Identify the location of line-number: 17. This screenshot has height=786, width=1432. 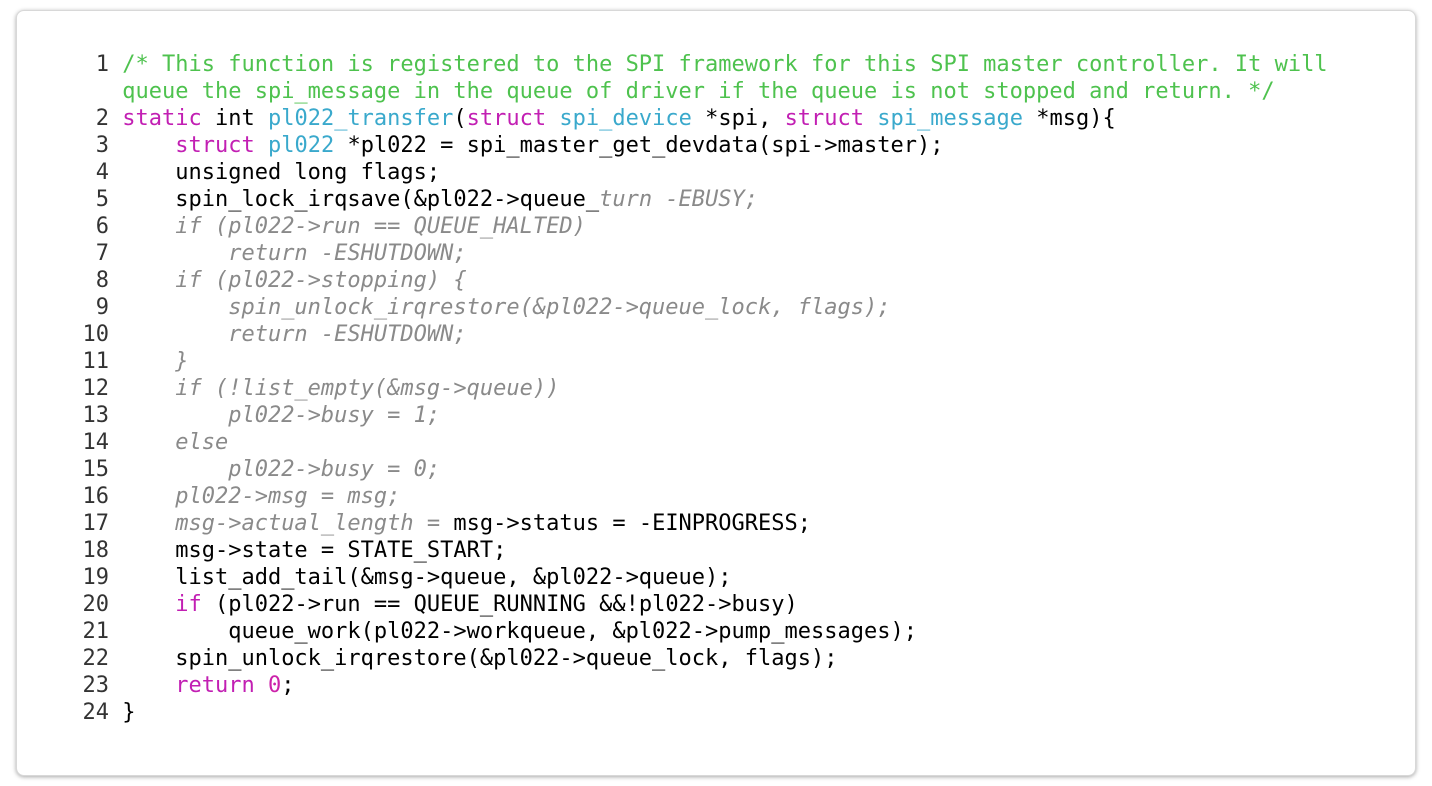
(96, 523).